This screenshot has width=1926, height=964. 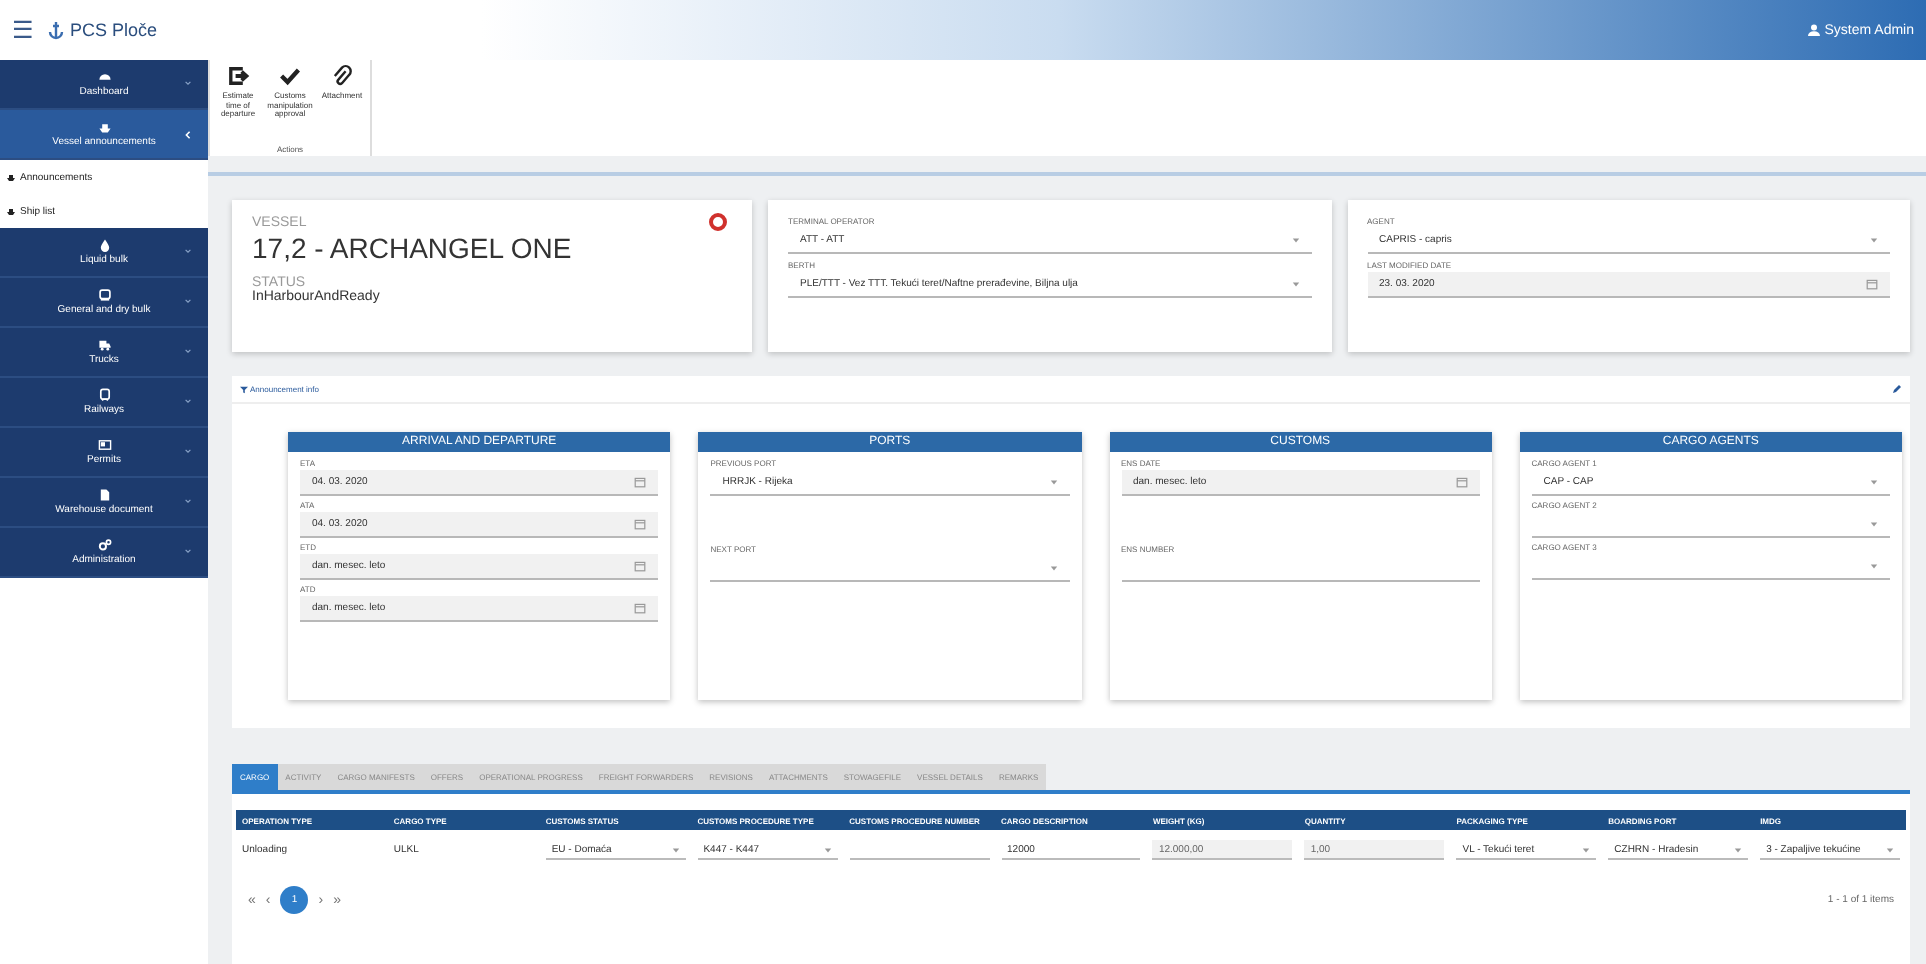 I want to click on id-card-icon, so click(x=104, y=445).